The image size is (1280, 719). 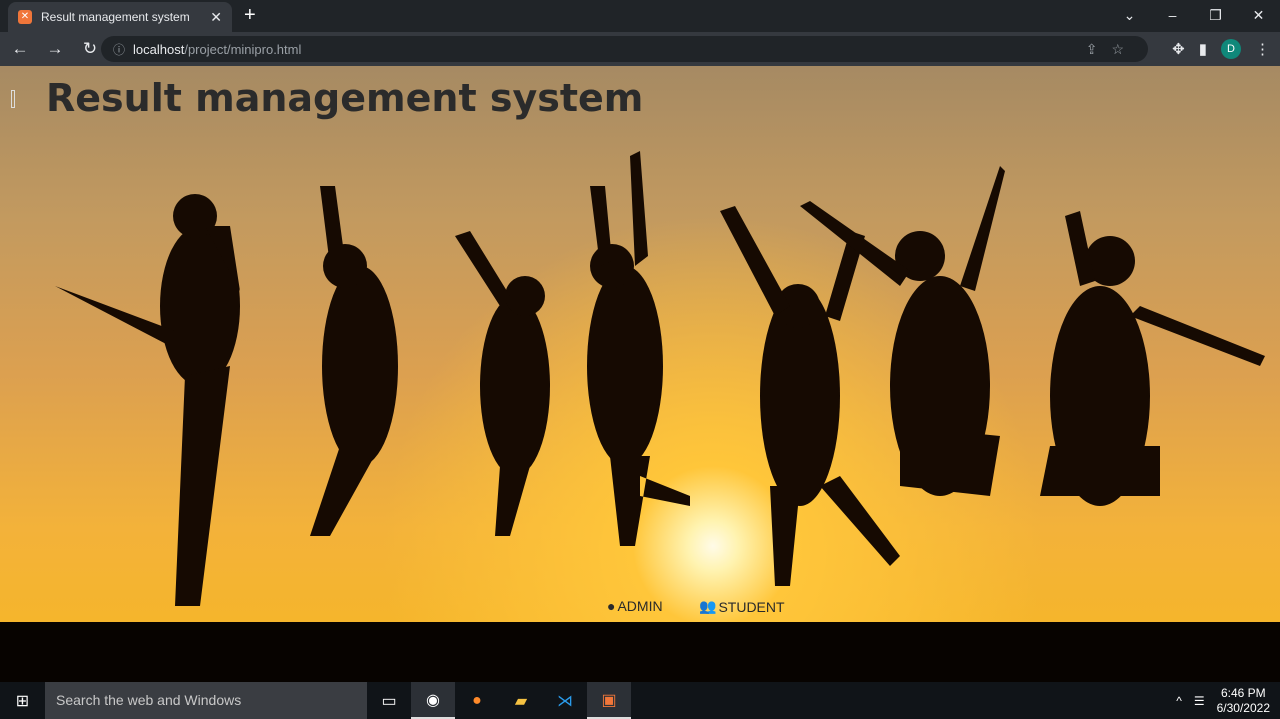 I want to click on bookmark-star-icon: ☆, so click(x=1124, y=49).